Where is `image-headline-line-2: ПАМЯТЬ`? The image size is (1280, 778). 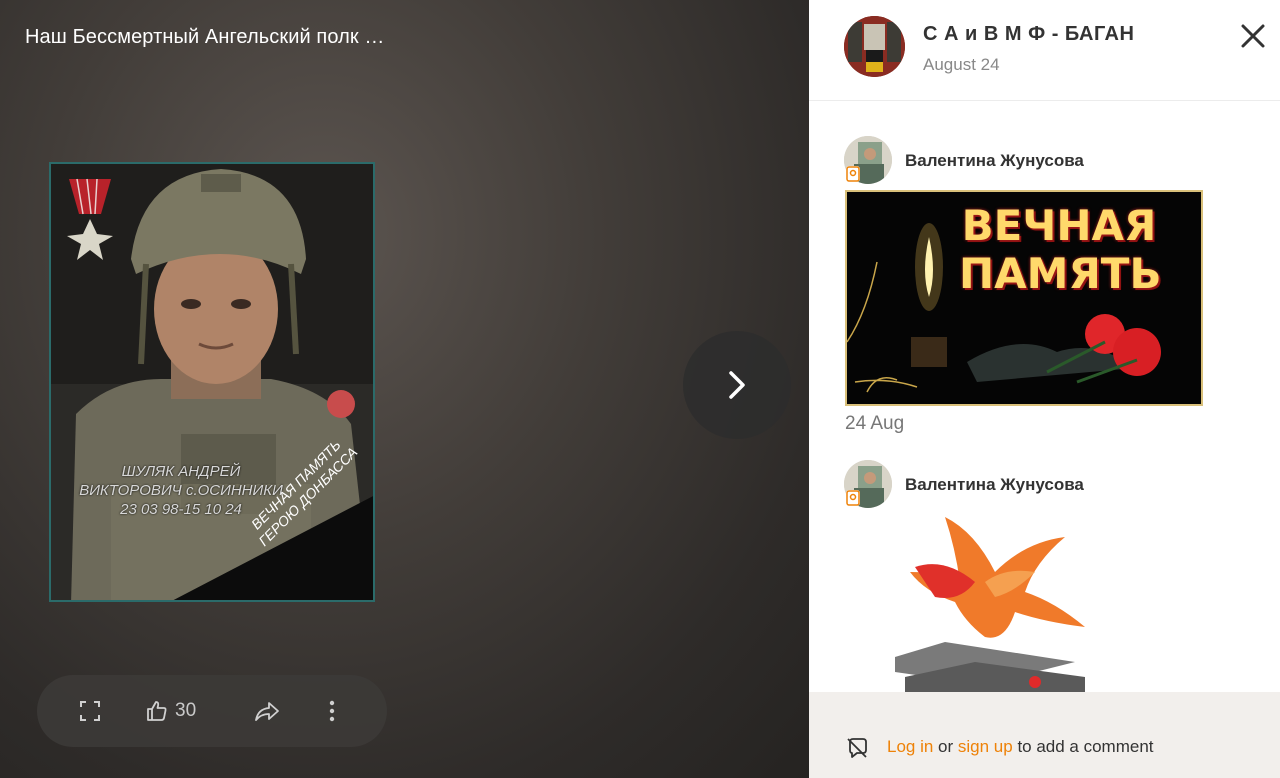
image-headline-line-2: ПАМЯТЬ is located at coordinates (1060, 273).